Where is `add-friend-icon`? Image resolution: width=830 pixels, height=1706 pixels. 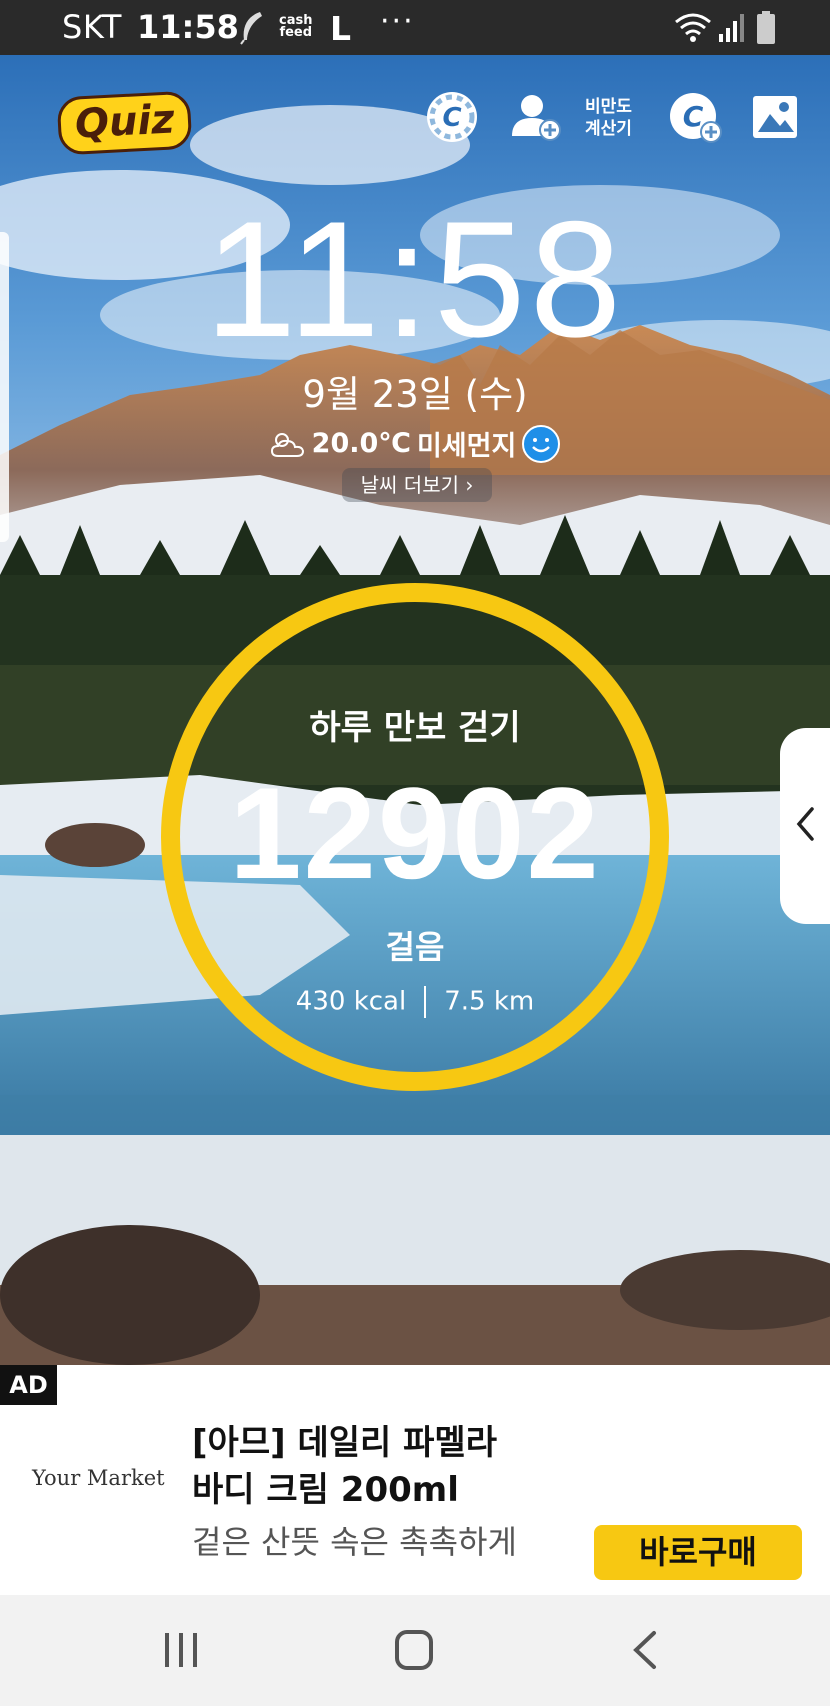
add-friend-icon is located at coordinates (535, 117).